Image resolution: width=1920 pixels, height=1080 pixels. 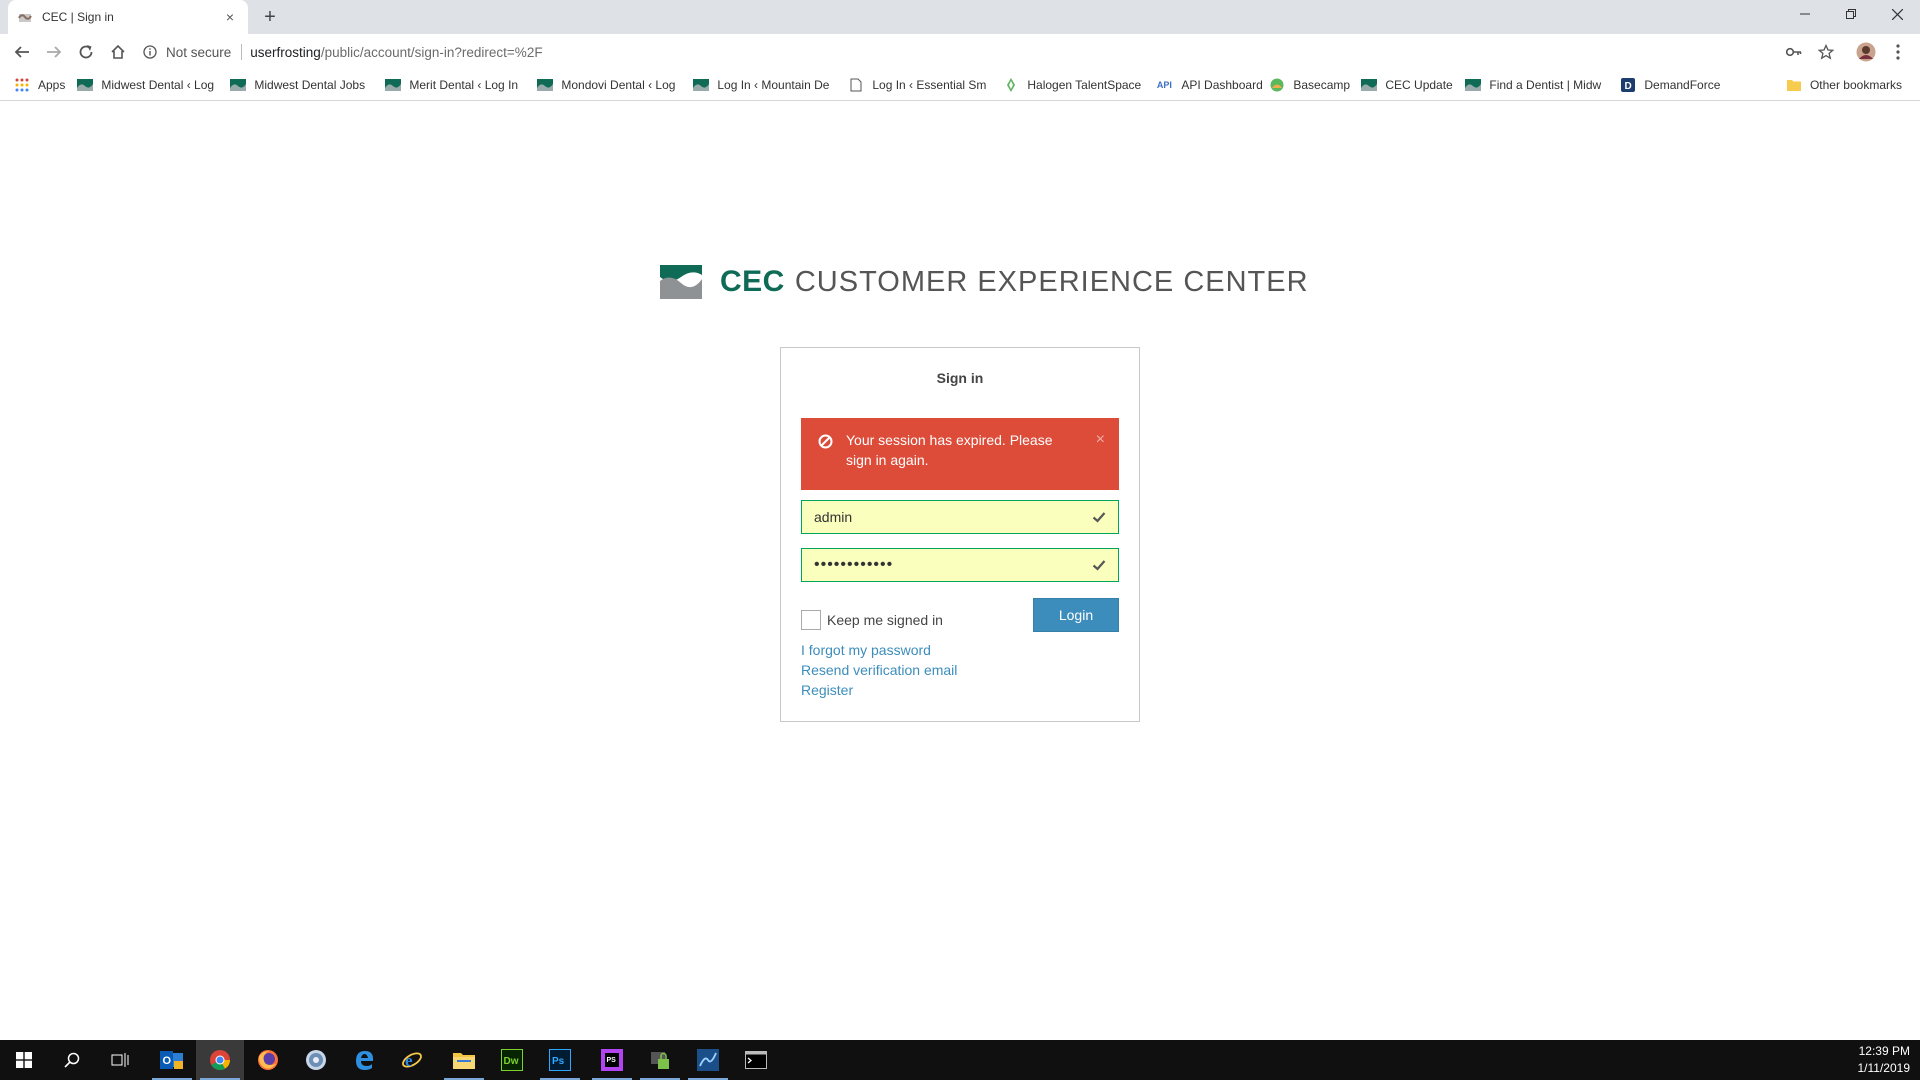 I want to click on bookmark-basecamp: Basecamp, so click(x=1309, y=85).